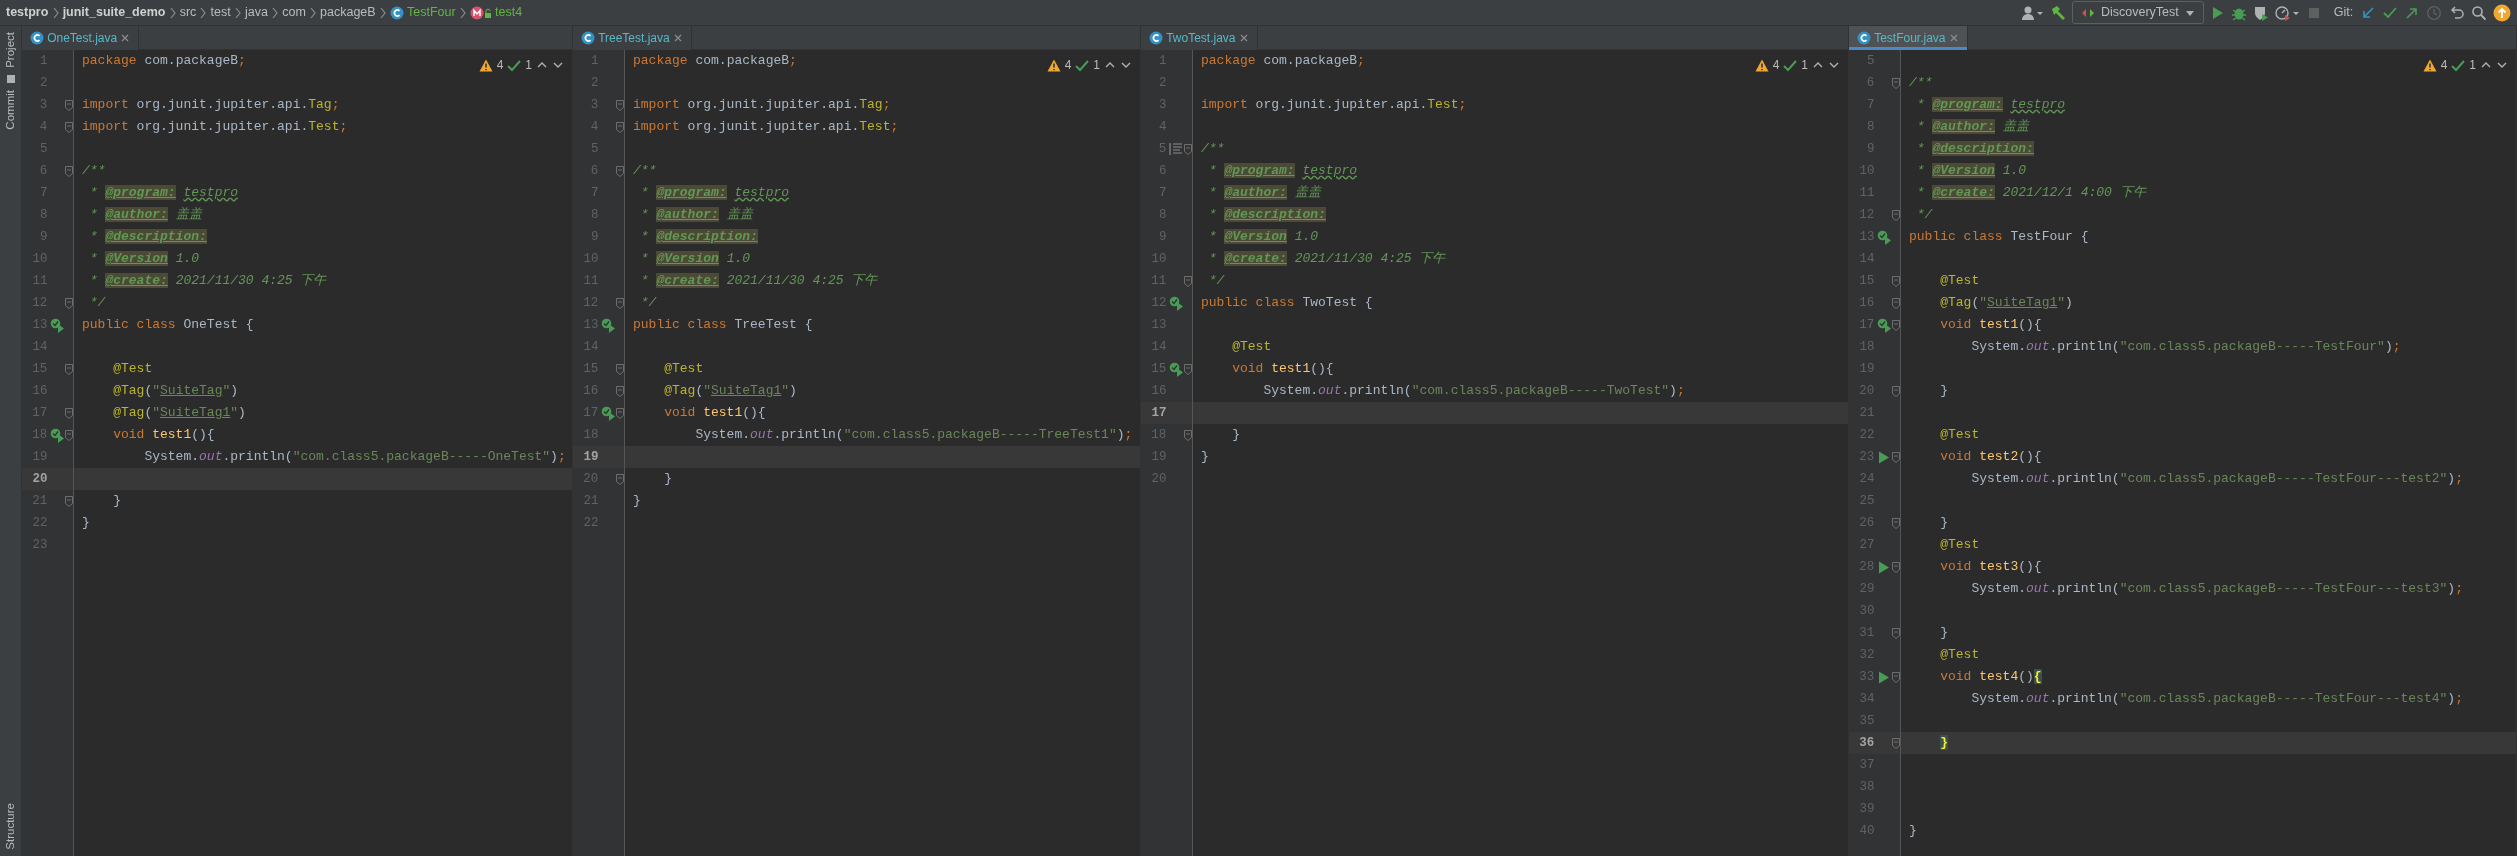 Image resolution: width=2517 pixels, height=856 pixels. I want to click on file-tab: OneTest.java, so click(81, 38).